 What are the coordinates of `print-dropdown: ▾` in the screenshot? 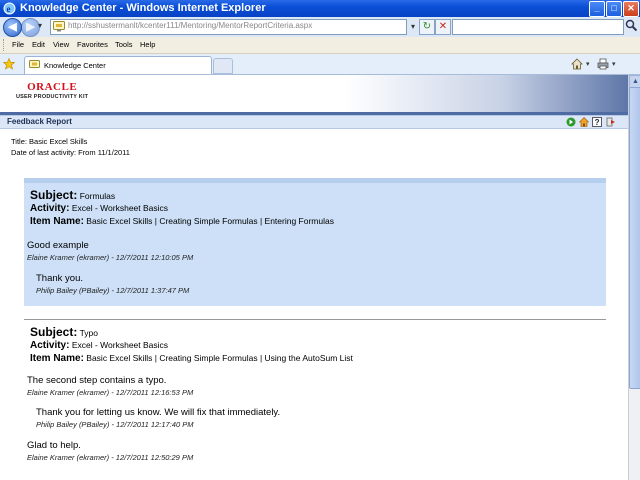 It's located at (614, 64).